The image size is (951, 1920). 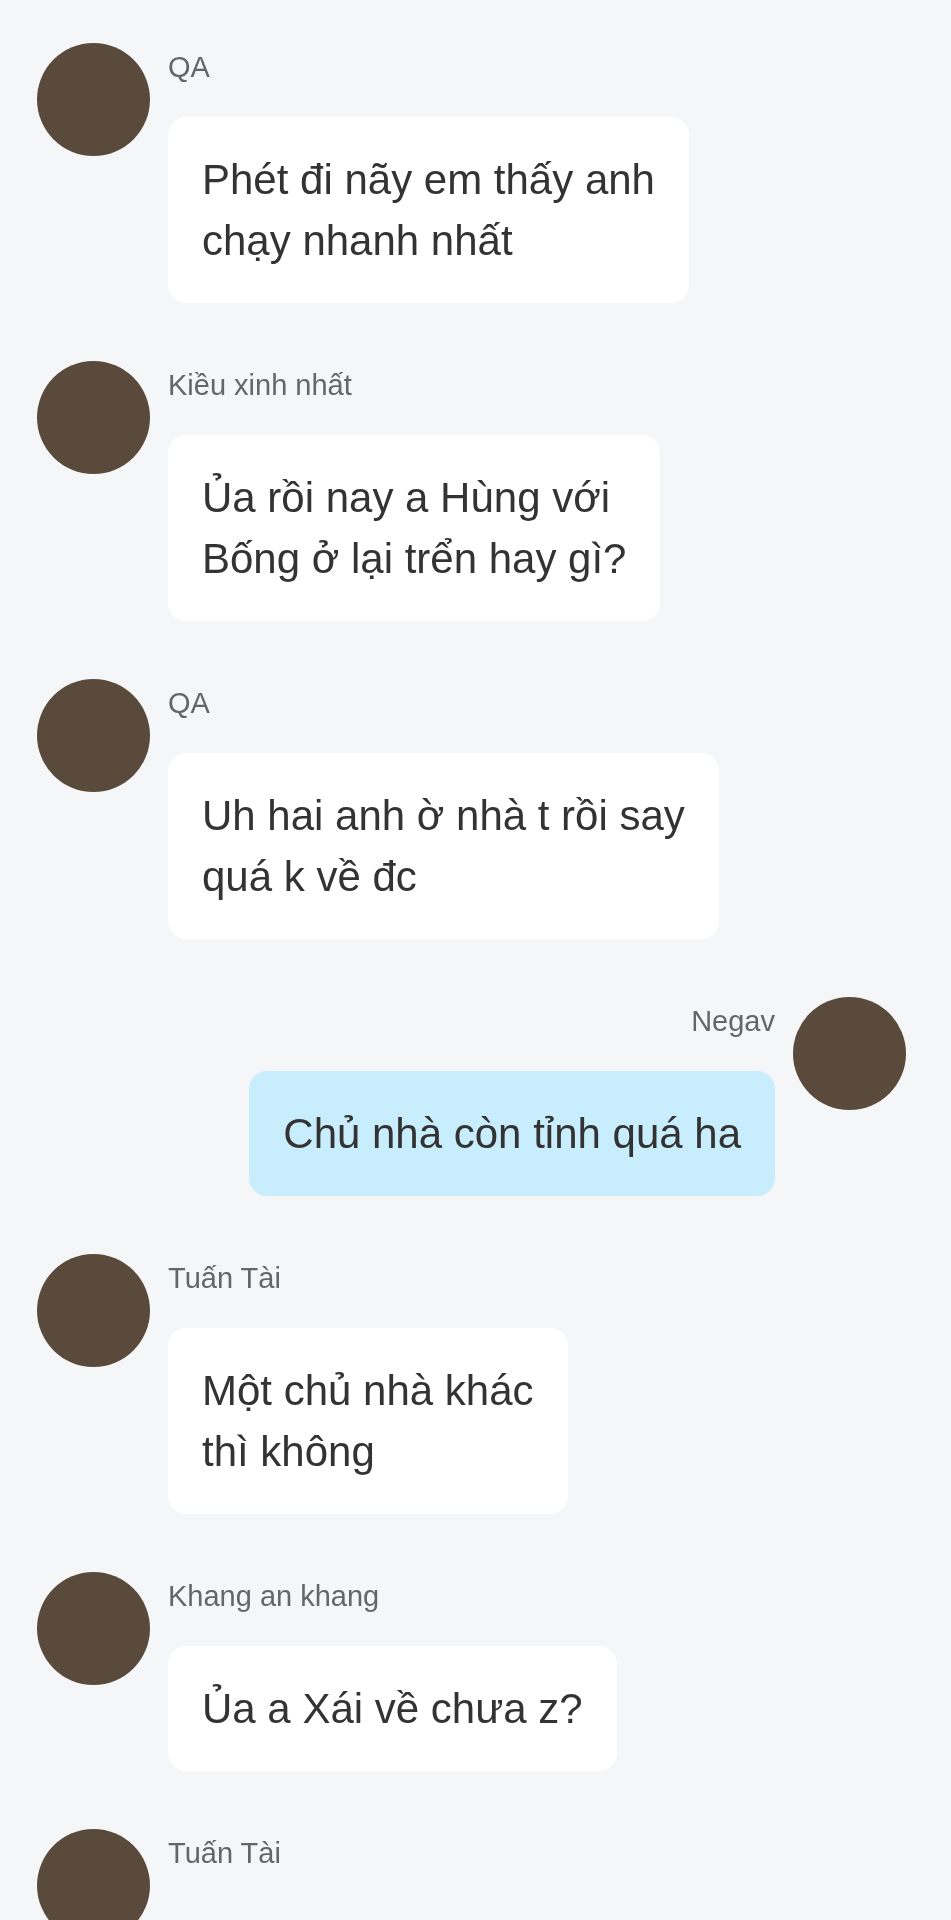 I want to click on message-bubble: Uh hai anh ờ nhà t rồi say quá k về đc, so click(x=443, y=846).